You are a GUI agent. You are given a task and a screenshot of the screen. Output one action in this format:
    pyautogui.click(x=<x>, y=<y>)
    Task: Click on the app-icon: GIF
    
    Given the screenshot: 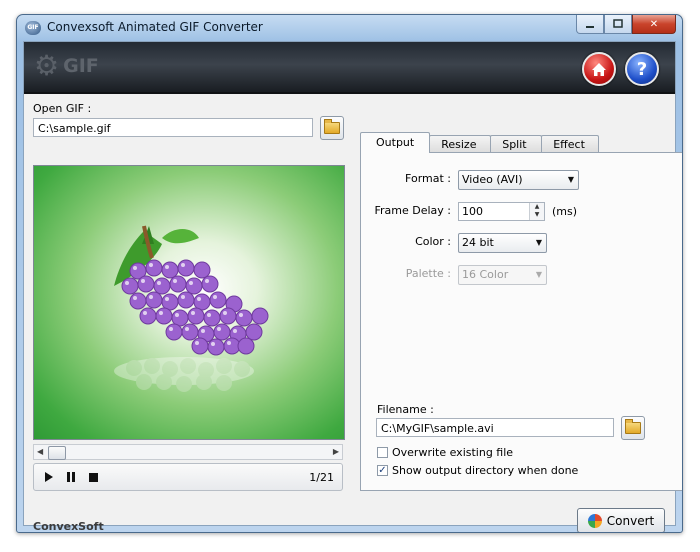 What is the action you would take?
    pyautogui.click(x=33, y=28)
    